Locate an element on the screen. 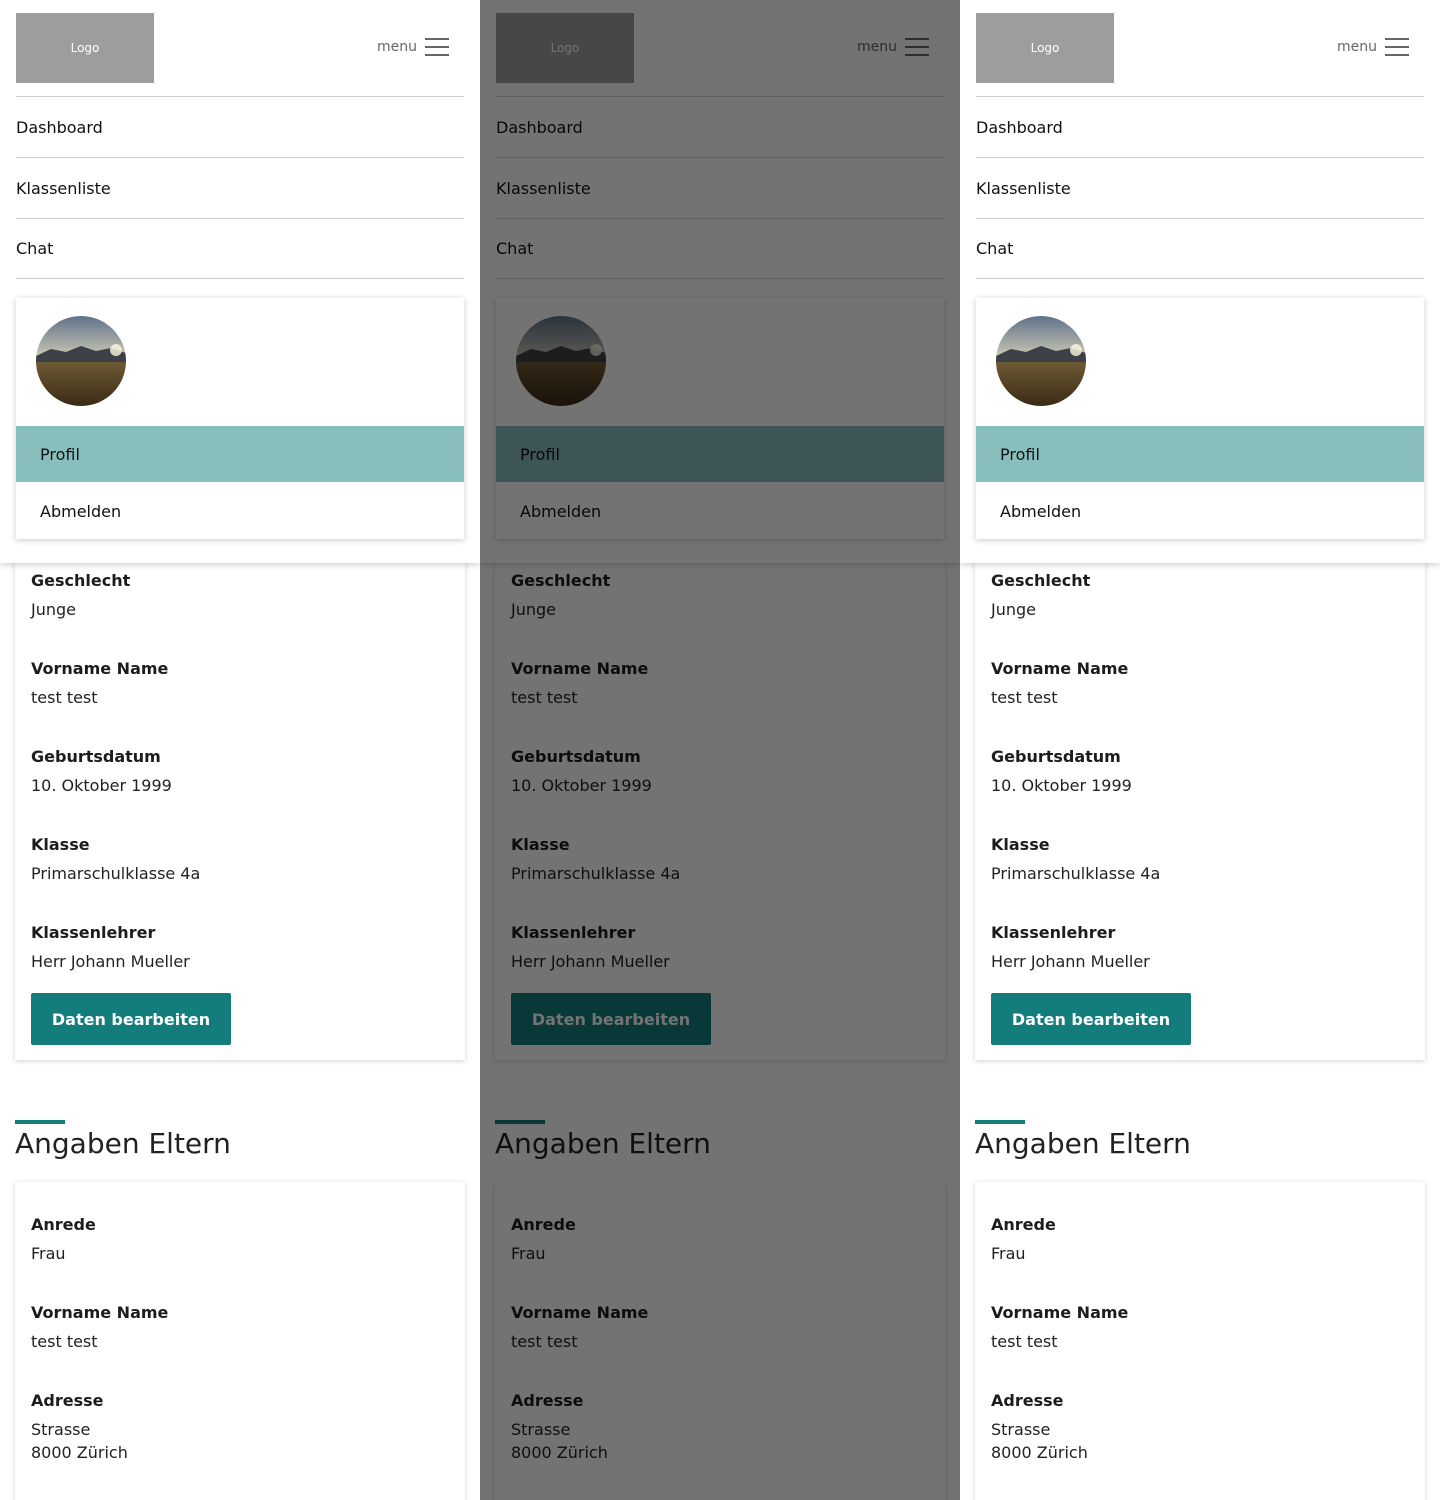  field-value-line2: 8000 Zürich is located at coordinates (559, 1452).